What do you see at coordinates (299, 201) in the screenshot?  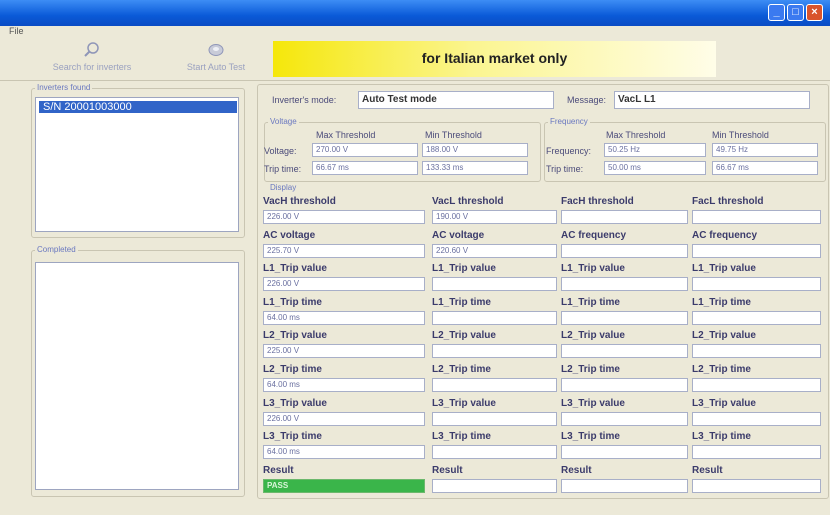 I see `display-label: VacH threshold` at bounding box center [299, 201].